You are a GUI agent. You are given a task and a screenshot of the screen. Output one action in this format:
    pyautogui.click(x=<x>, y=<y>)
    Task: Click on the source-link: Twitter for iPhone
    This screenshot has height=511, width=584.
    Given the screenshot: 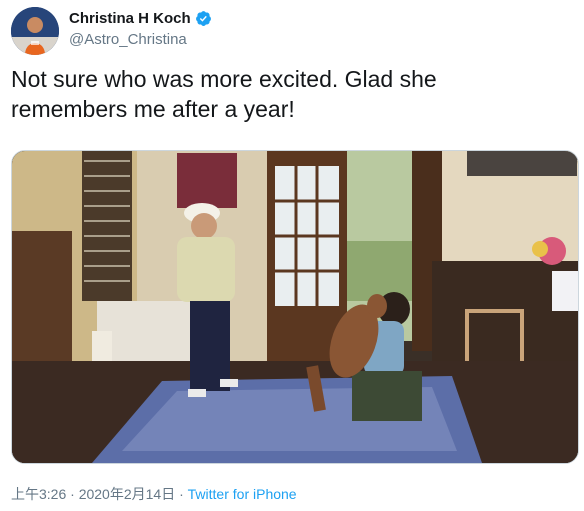 What is the action you would take?
    pyautogui.click(x=242, y=494)
    